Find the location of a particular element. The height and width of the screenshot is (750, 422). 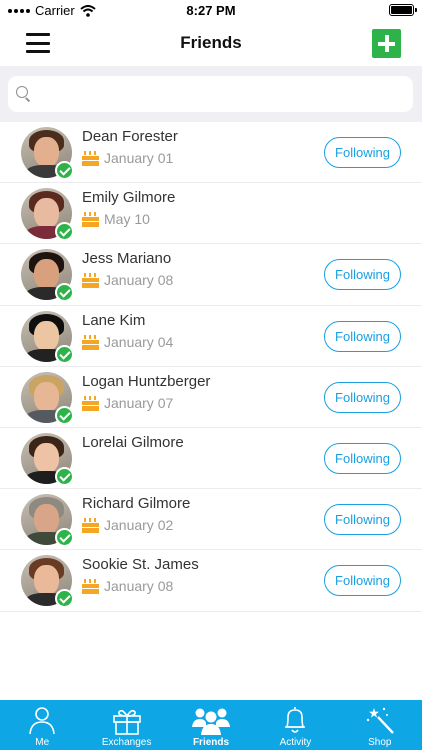

birthday: January 07 is located at coordinates (127, 403).